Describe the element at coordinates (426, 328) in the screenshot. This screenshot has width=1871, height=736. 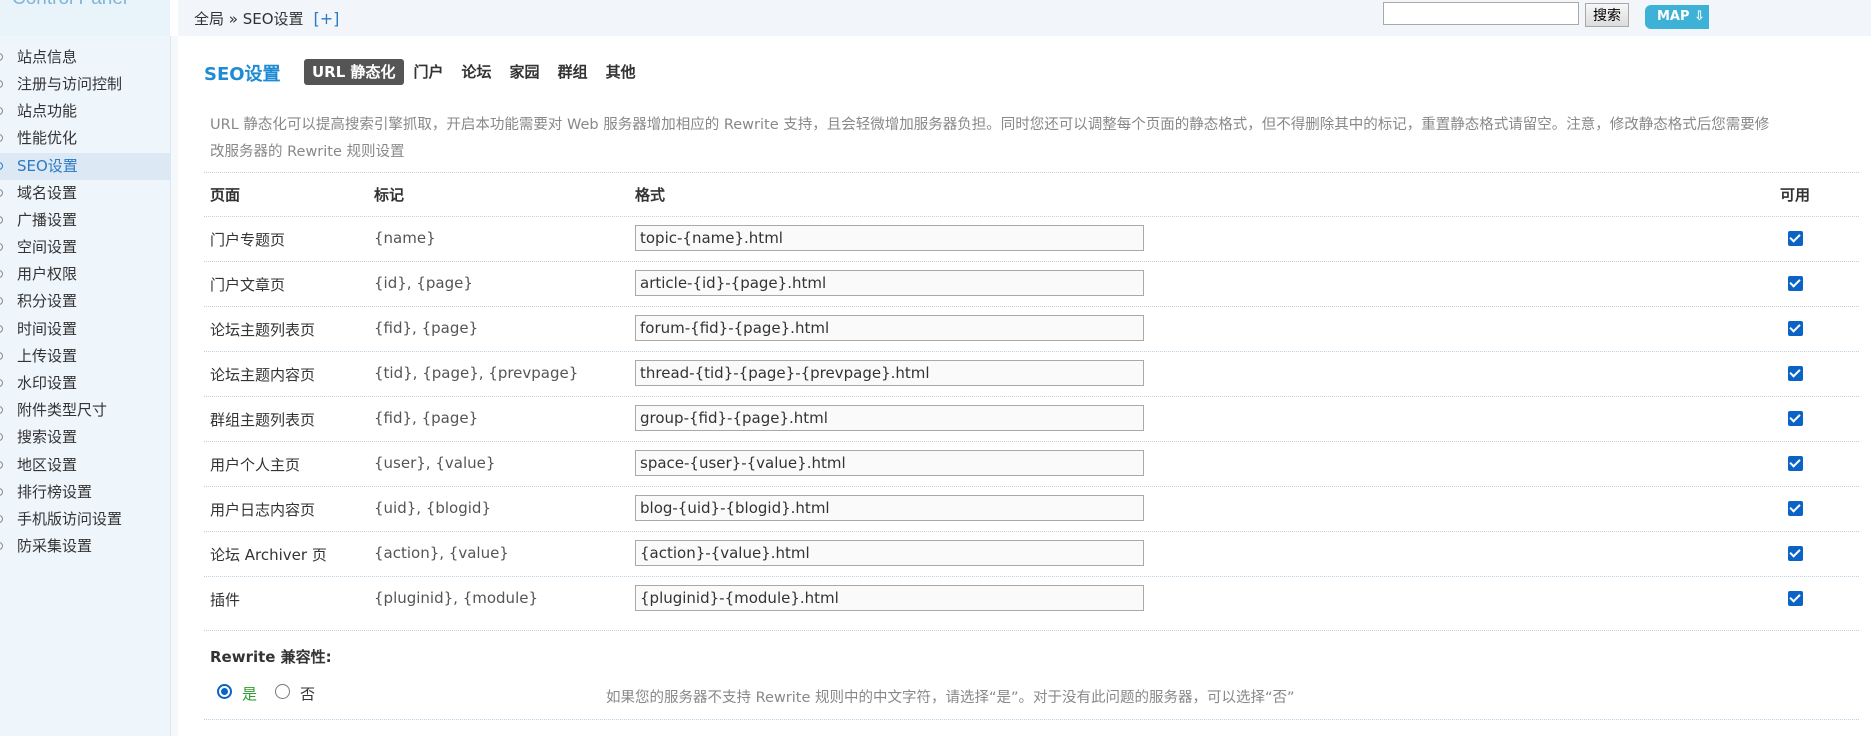
I see `mark-list: {fid}, {page}` at that location.